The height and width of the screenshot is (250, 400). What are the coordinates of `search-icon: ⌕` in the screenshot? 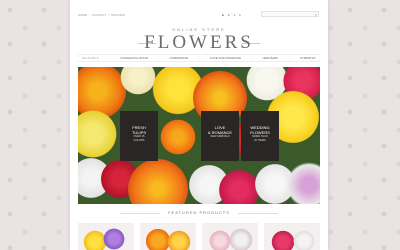 It's located at (316, 14).